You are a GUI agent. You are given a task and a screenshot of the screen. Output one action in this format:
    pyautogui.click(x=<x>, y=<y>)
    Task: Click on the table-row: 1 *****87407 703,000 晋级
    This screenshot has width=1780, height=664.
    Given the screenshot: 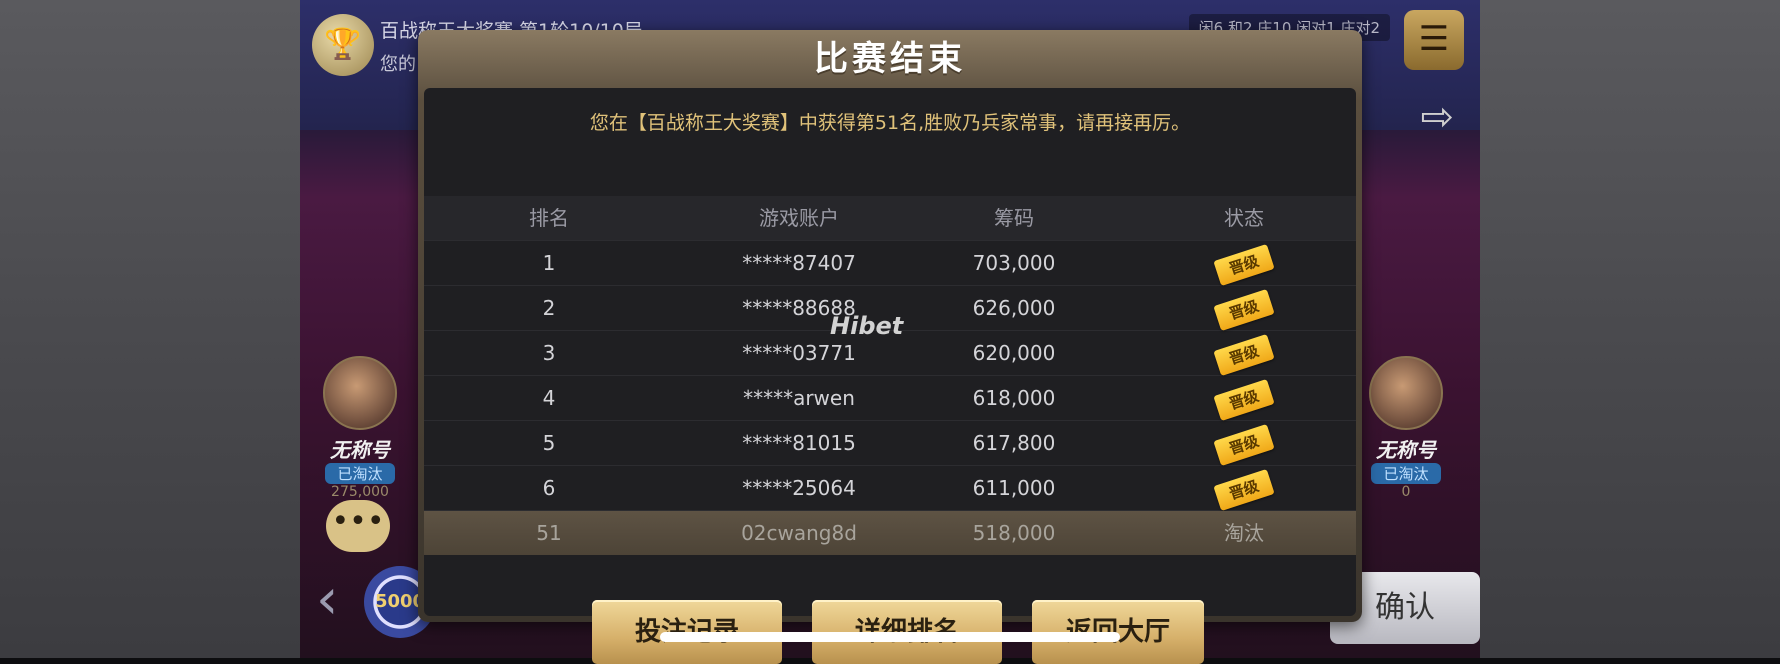 What is the action you would take?
    pyautogui.click(x=890, y=263)
    